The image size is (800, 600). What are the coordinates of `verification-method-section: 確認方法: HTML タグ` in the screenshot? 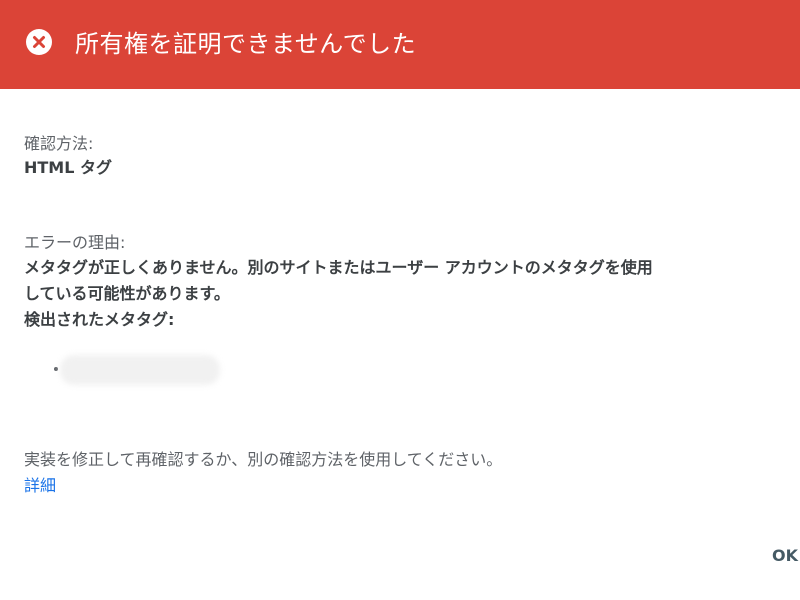 It's located at (68, 156).